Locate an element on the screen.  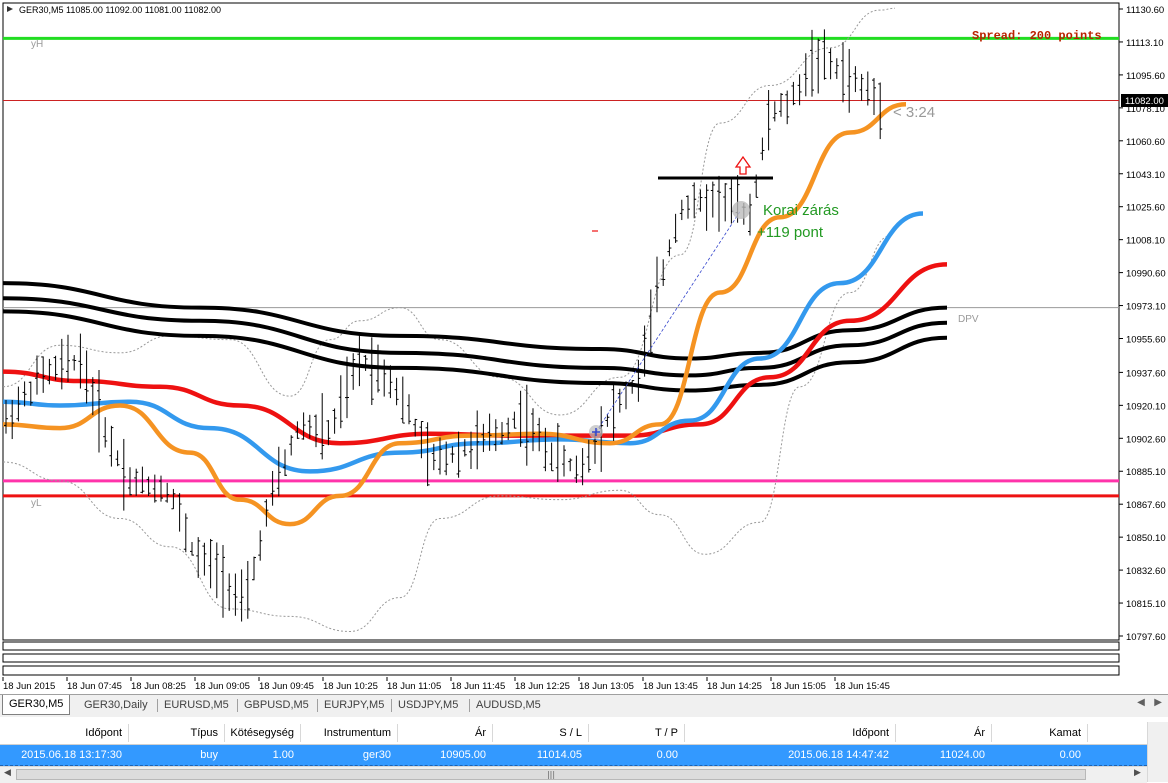
header-swap: Kamat is located at coordinates (1039, 733).